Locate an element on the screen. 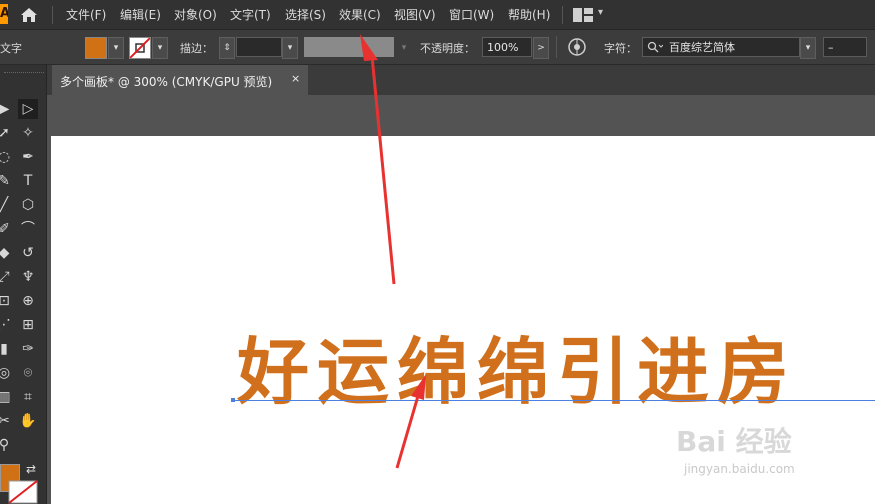 The image size is (875, 504). eraser-tool-icon: ◆ is located at coordinates (7, 253).